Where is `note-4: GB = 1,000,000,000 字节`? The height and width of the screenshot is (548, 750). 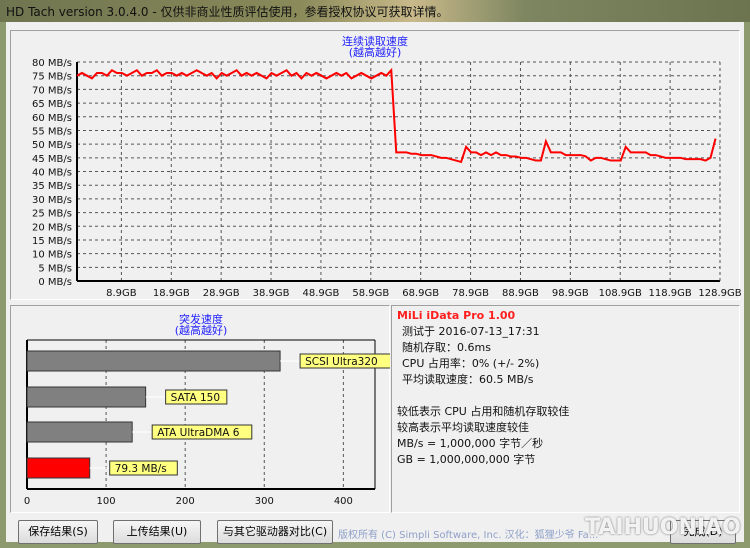
note-4: GB = 1,000,000,000 字节 is located at coordinates (466, 459).